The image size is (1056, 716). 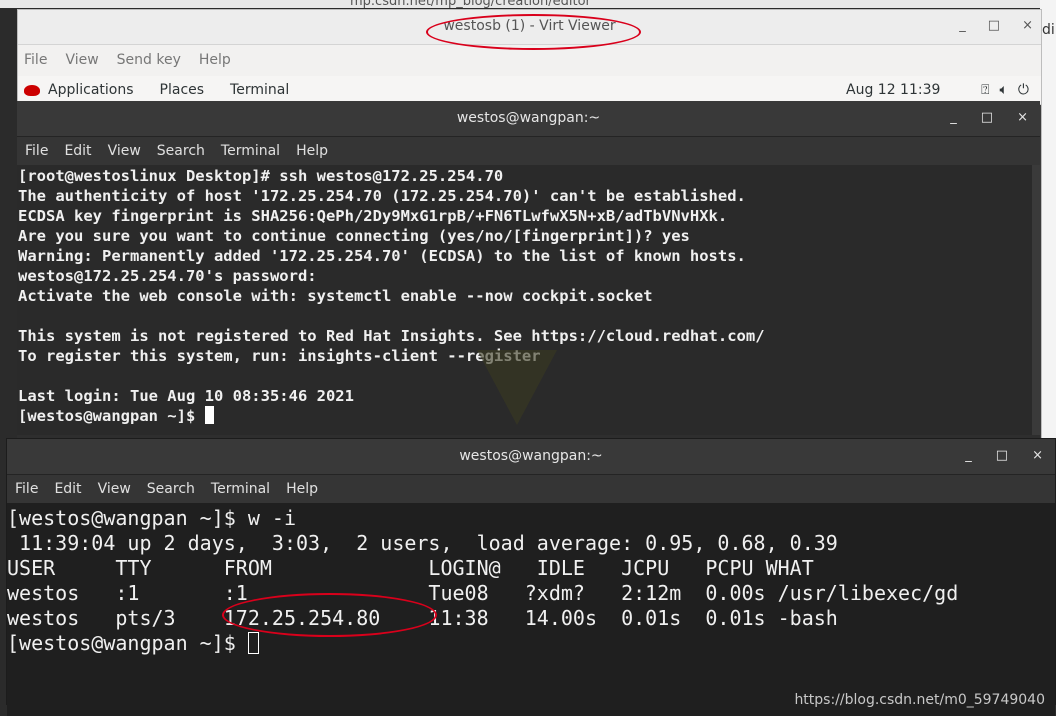 What do you see at coordinates (985, 90) in the screenshot?
I see `network-icon: ⍰` at bounding box center [985, 90].